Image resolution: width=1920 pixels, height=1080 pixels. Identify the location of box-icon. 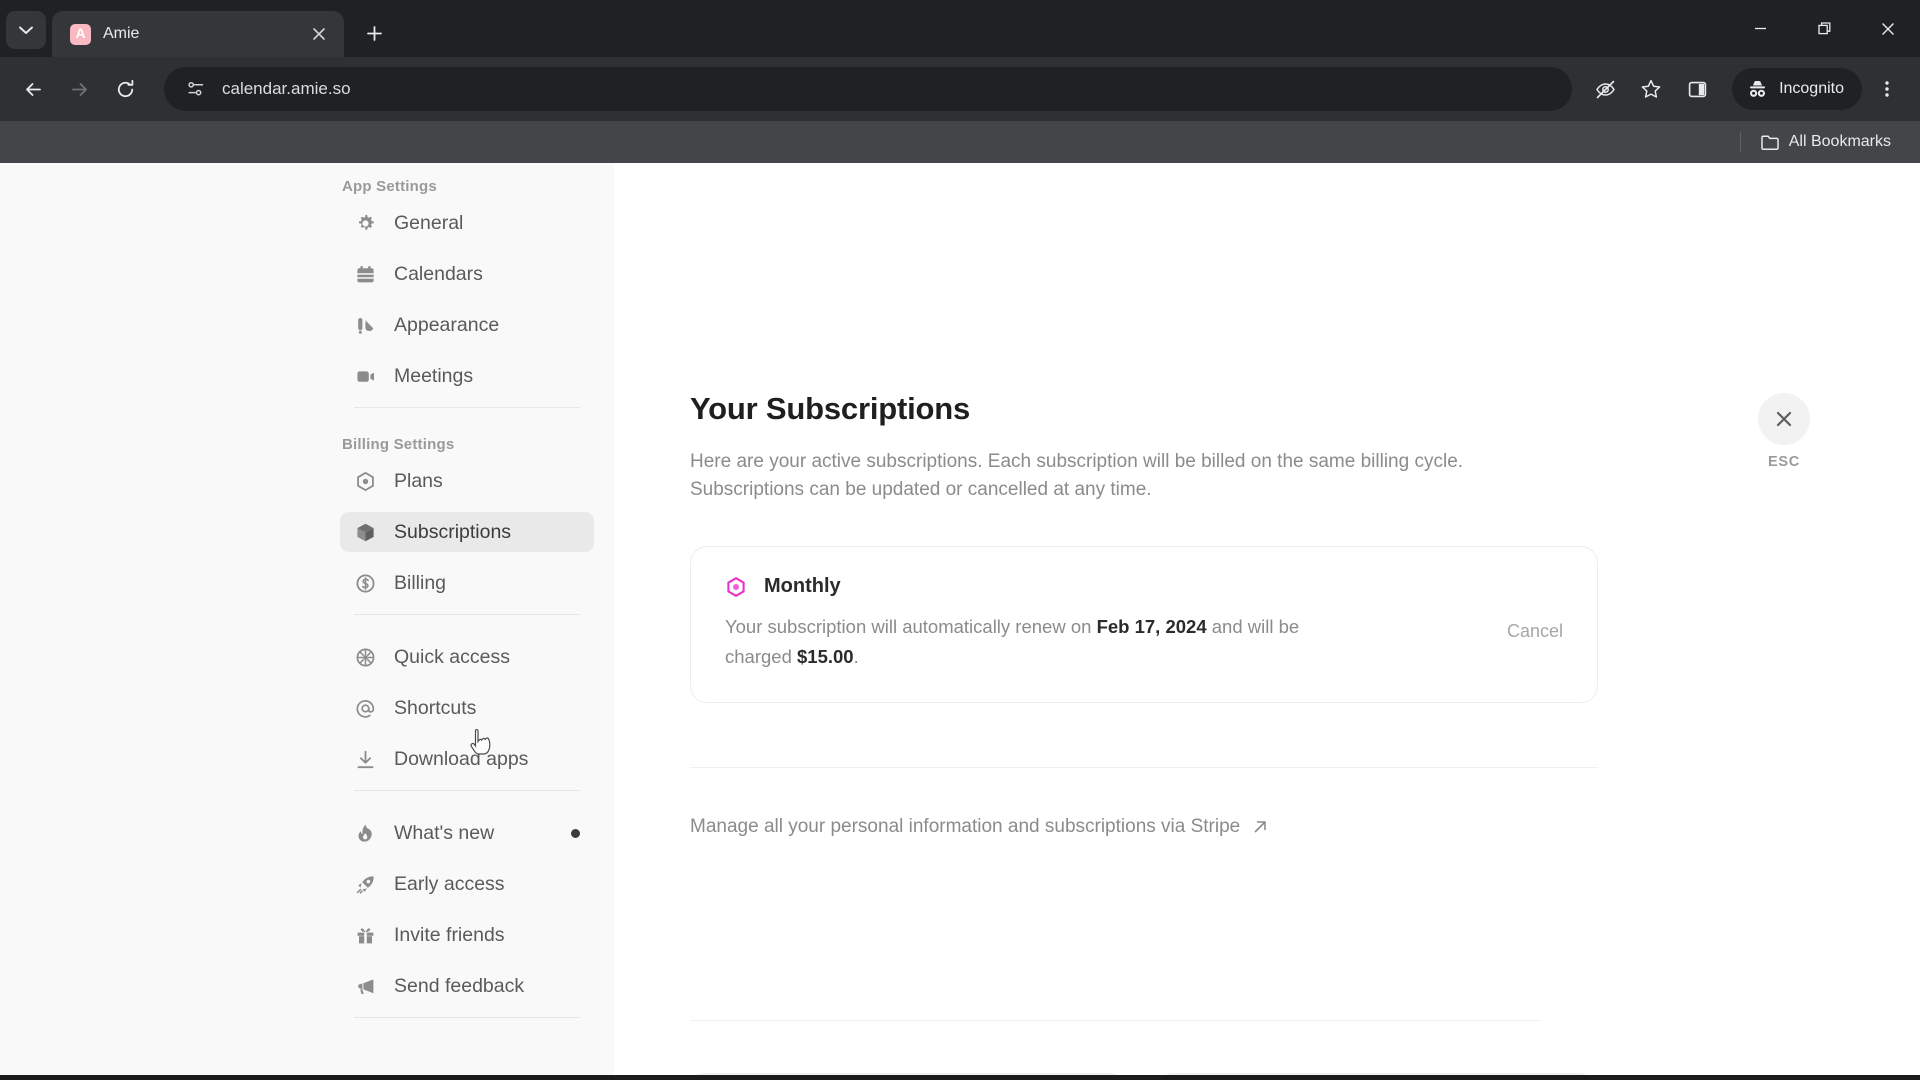
(365, 532).